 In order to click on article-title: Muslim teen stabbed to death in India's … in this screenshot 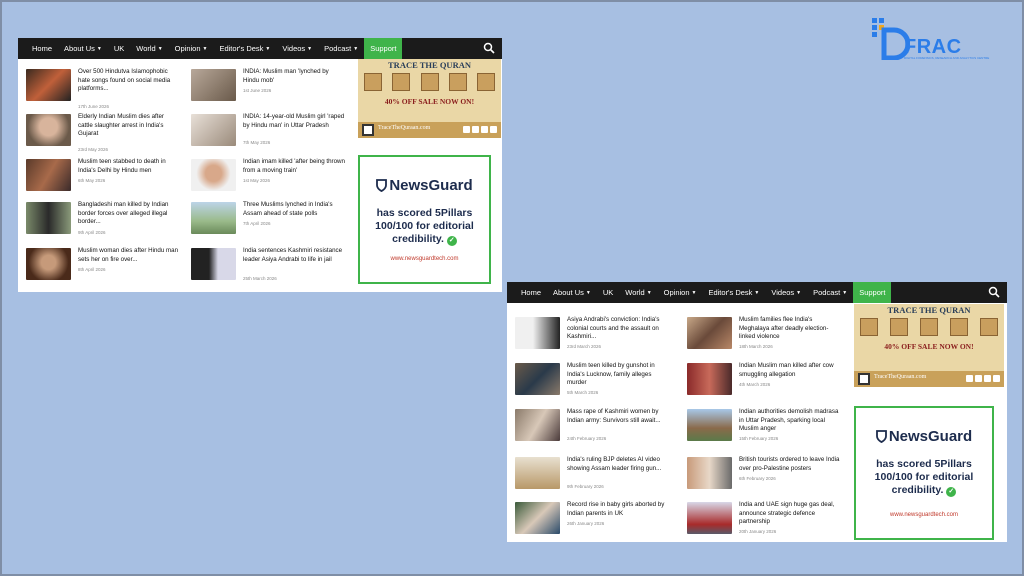, I will do `click(129, 166)`.